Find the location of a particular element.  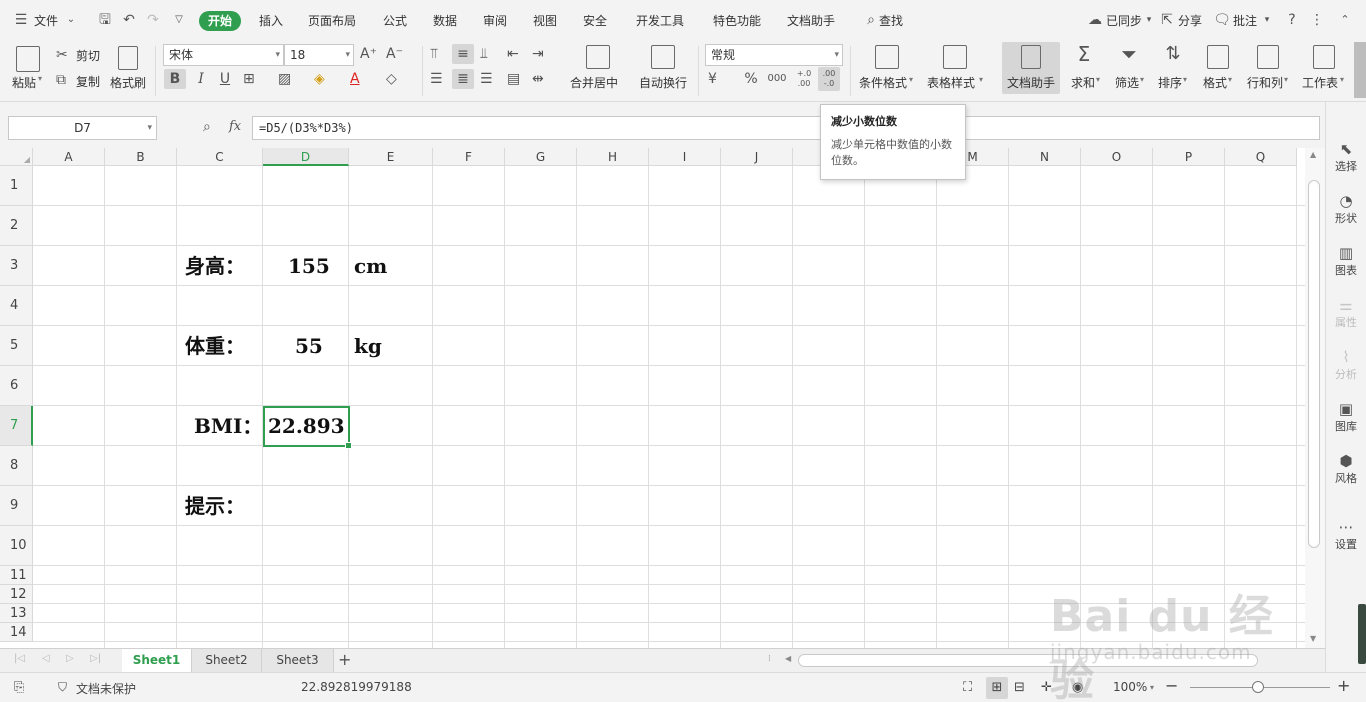

thousands-separator-button: 000 is located at coordinates (777, 79).